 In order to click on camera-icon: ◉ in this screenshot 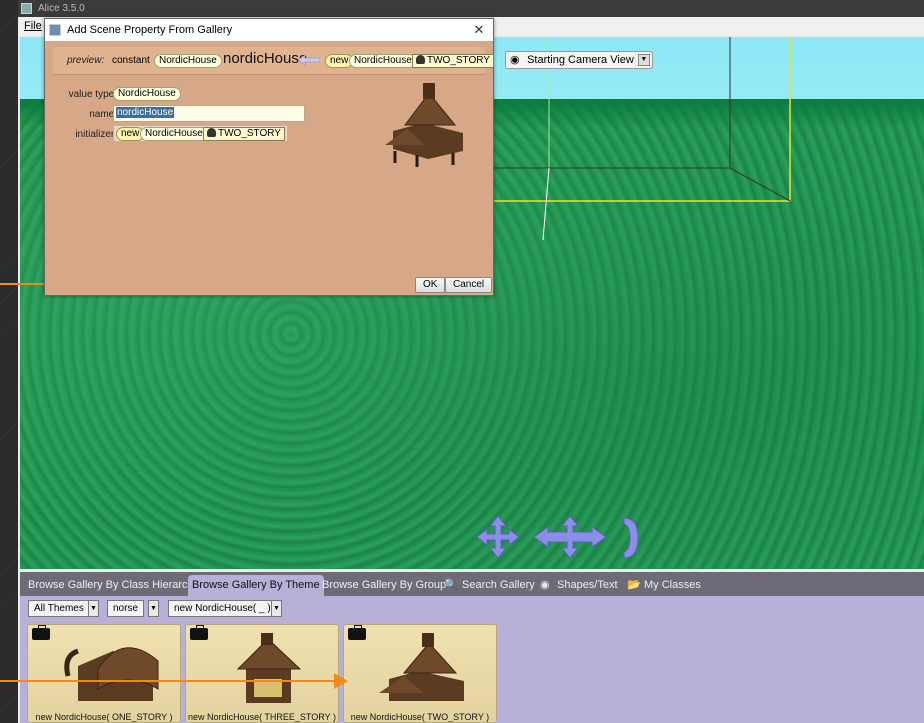, I will do `click(515, 60)`.